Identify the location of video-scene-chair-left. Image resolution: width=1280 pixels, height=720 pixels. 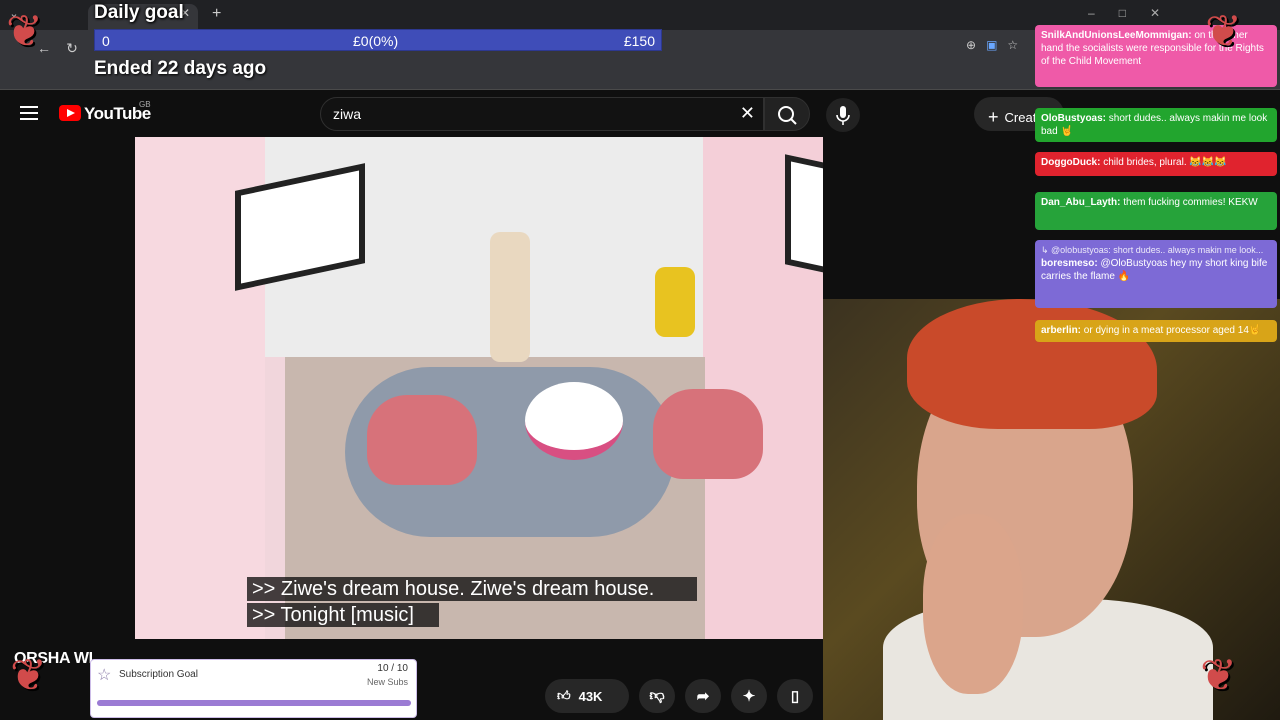
(422, 440).